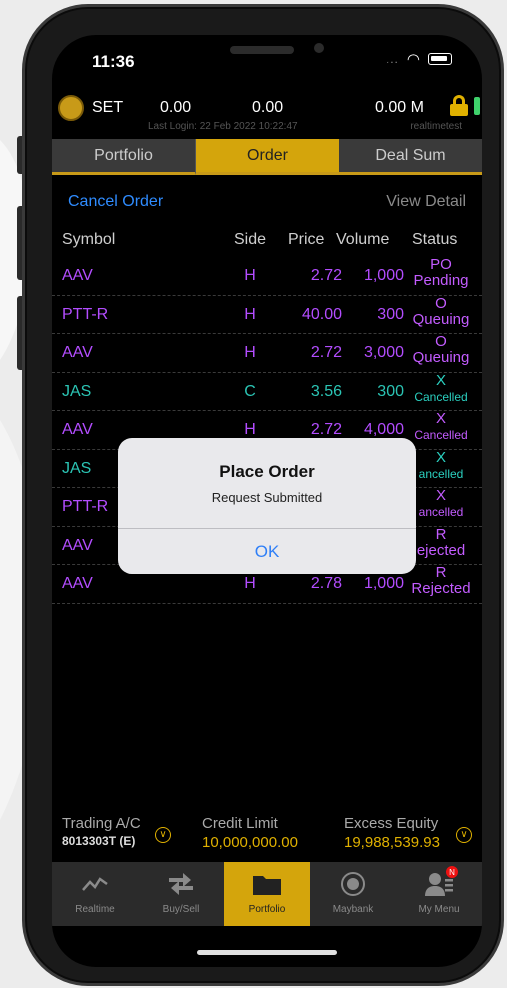 Image resolution: width=507 pixels, height=988 pixels. What do you see at coordinates (267, 909) in the screenshot?
I see `tab-label: Portfolio` at bounding box center [267, 909].